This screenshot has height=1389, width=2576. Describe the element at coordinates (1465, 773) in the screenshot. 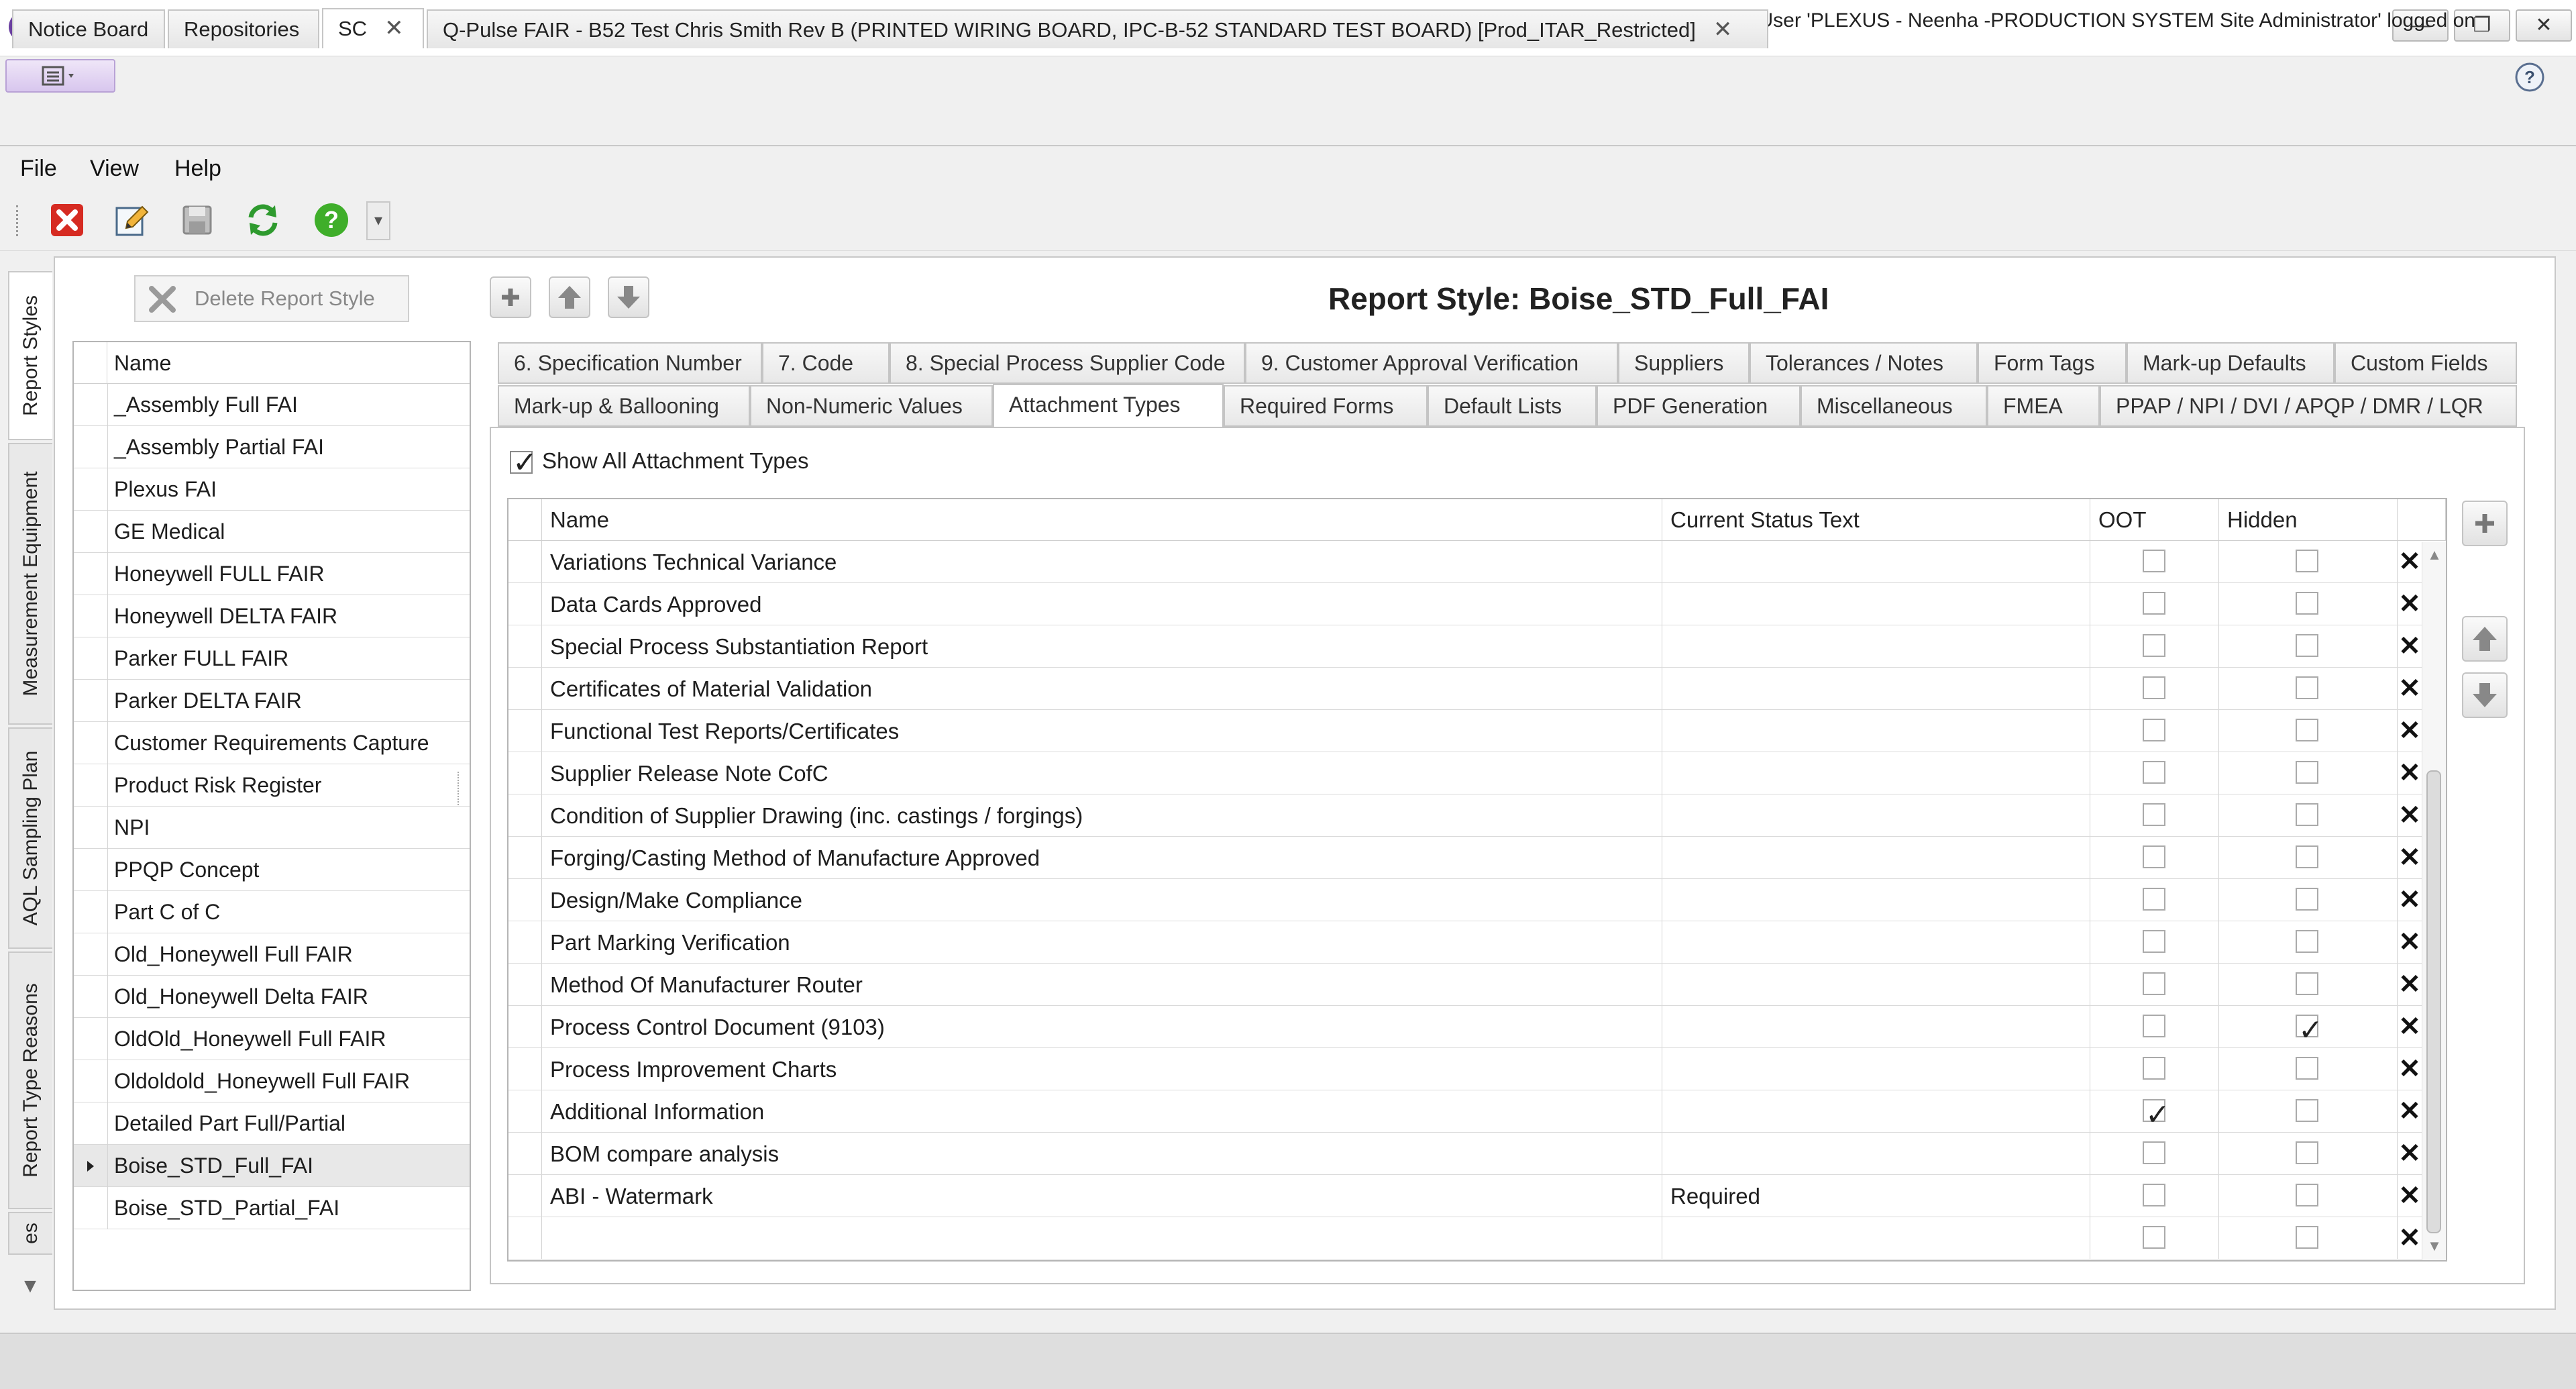

I see `table-row: Supplier Release Note CofC ✕` at that location.